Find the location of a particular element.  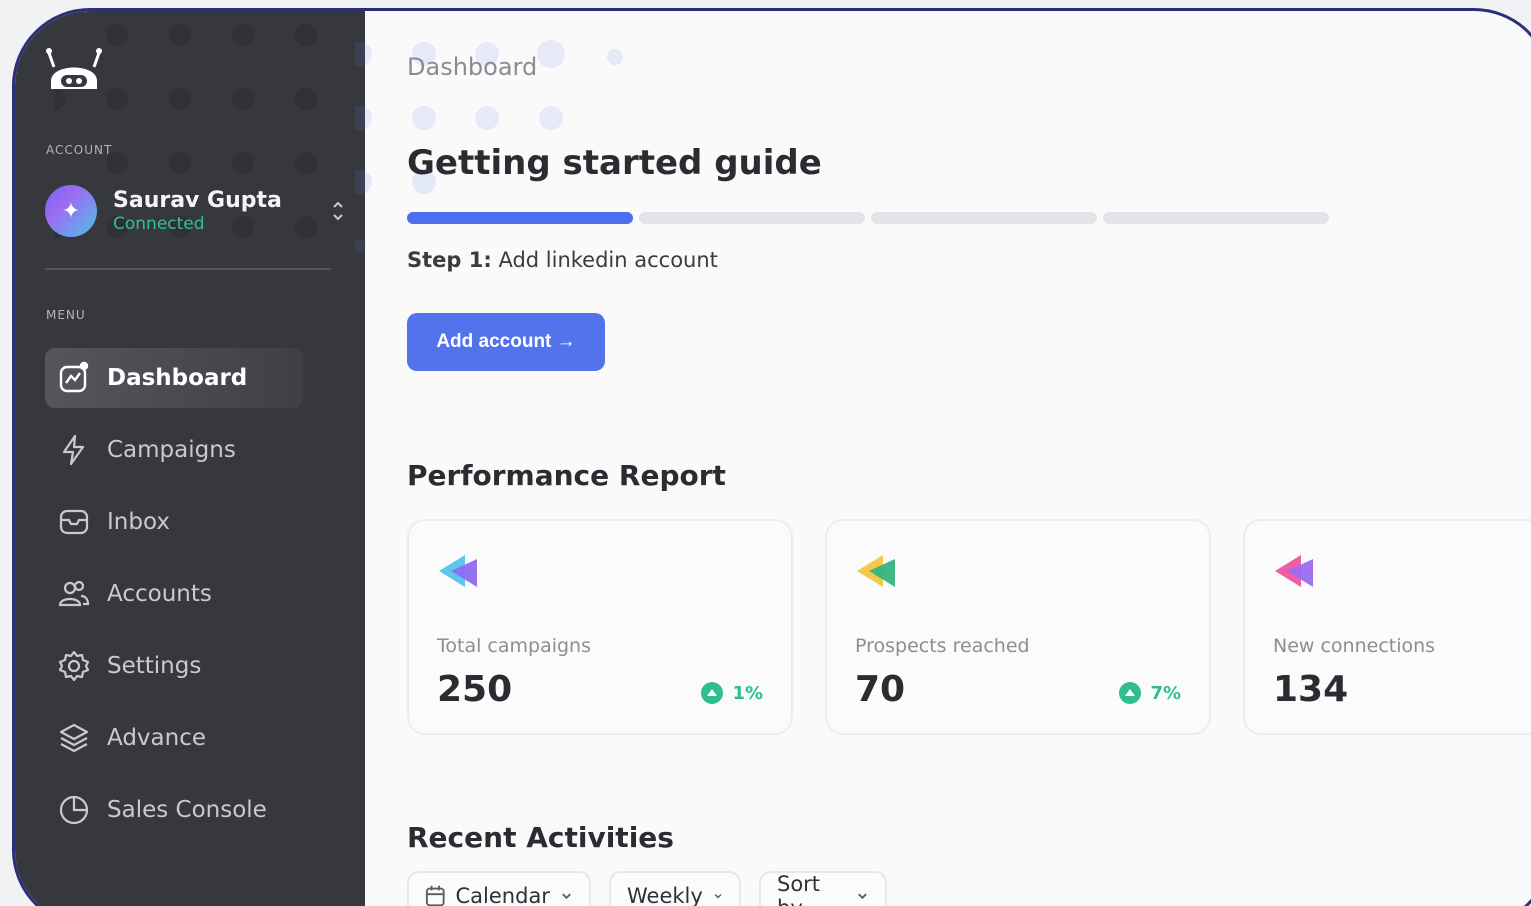

breadcrumb: Dashboard is located at coordinates (472, 67).